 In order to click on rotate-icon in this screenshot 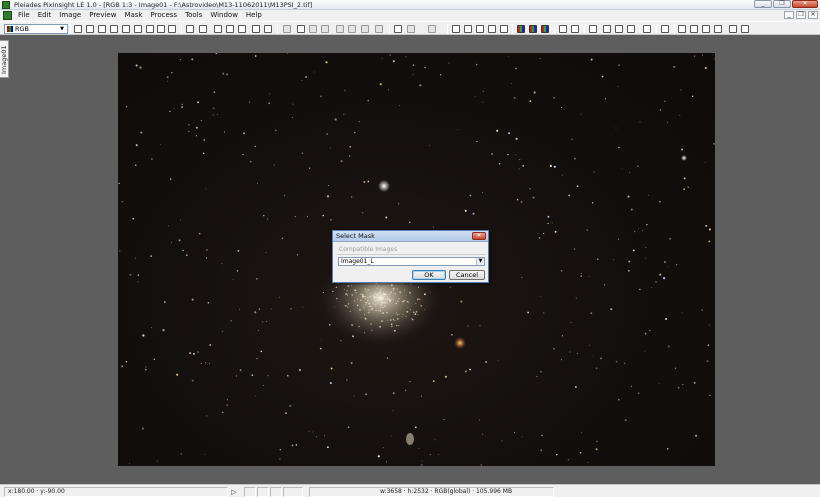, I will do `click(492, 29)`.